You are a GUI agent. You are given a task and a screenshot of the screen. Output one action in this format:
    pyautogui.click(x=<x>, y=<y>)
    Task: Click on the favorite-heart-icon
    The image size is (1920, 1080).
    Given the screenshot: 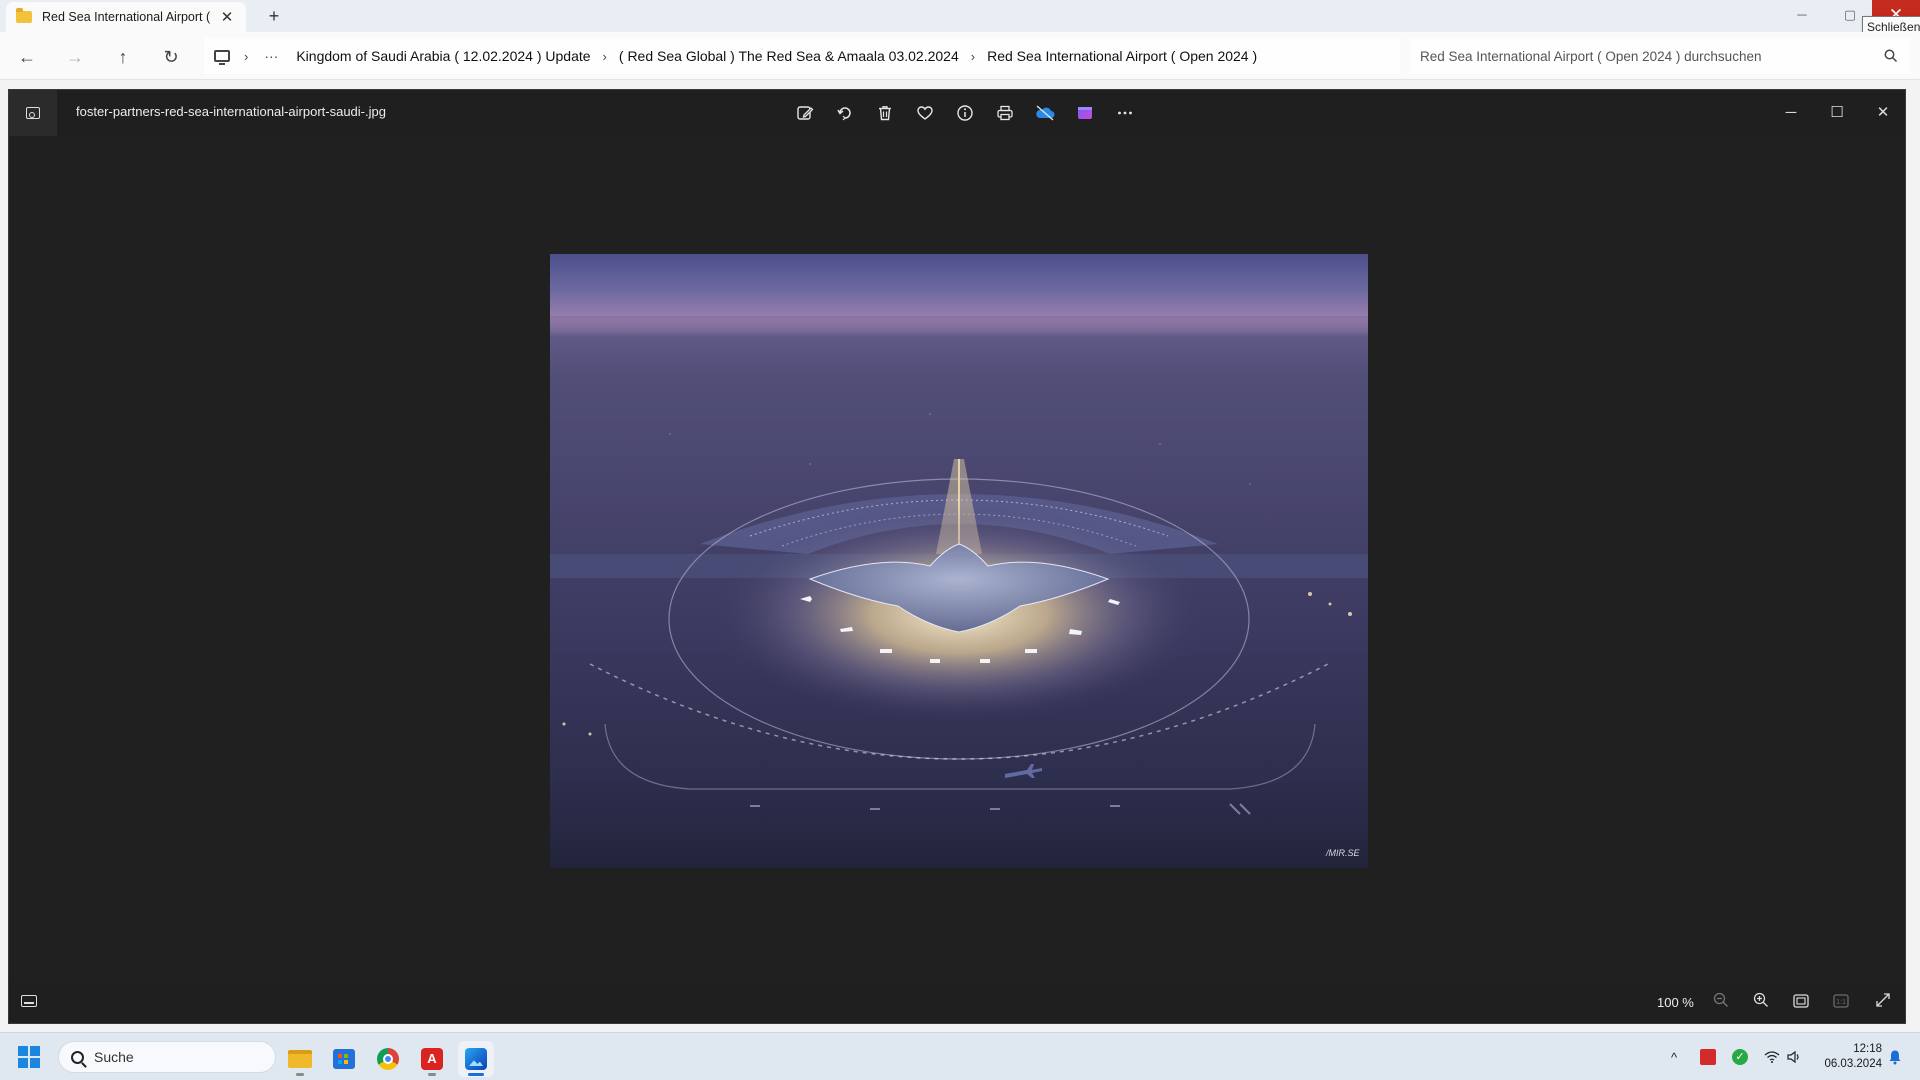 What is the action you would take?
    pyautogui.click(x=925, y=113)
    